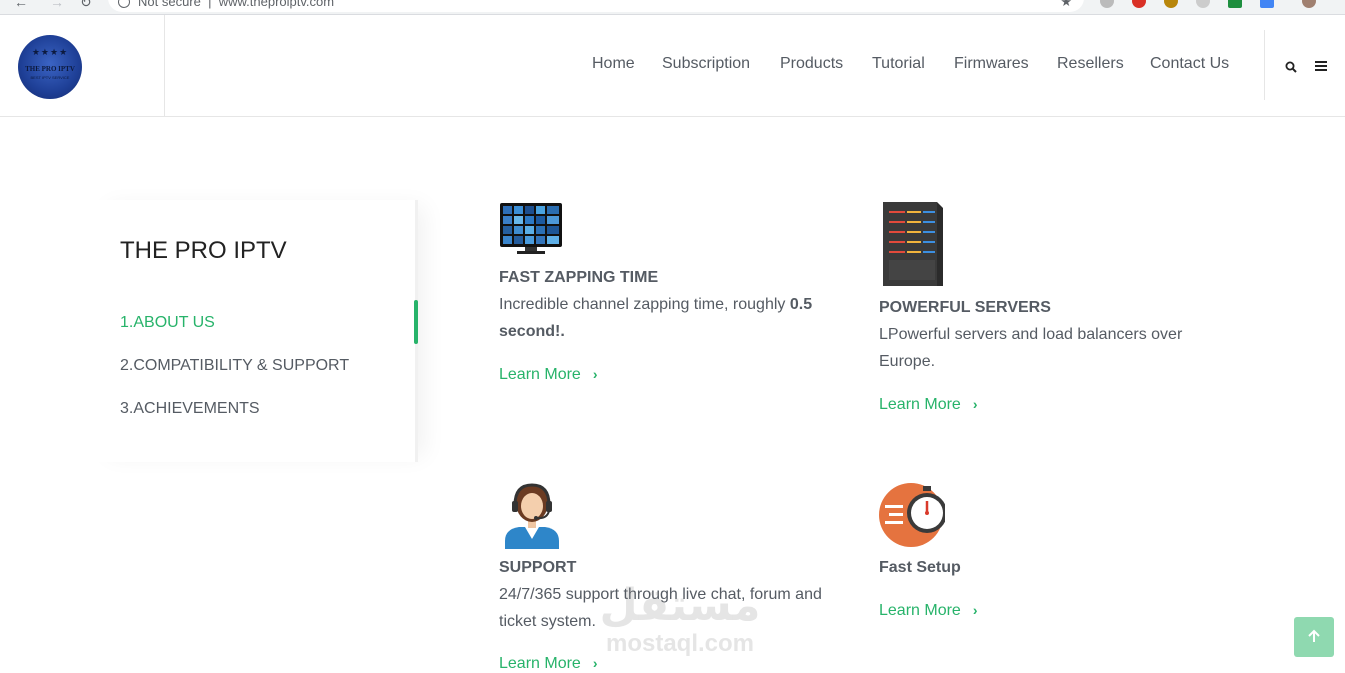 The image size is (1345, 673). What do you see at coordinates (920, 567) in the screenshot?
I see `feature-title: Fast Setup` at bounding box center [920, 567].